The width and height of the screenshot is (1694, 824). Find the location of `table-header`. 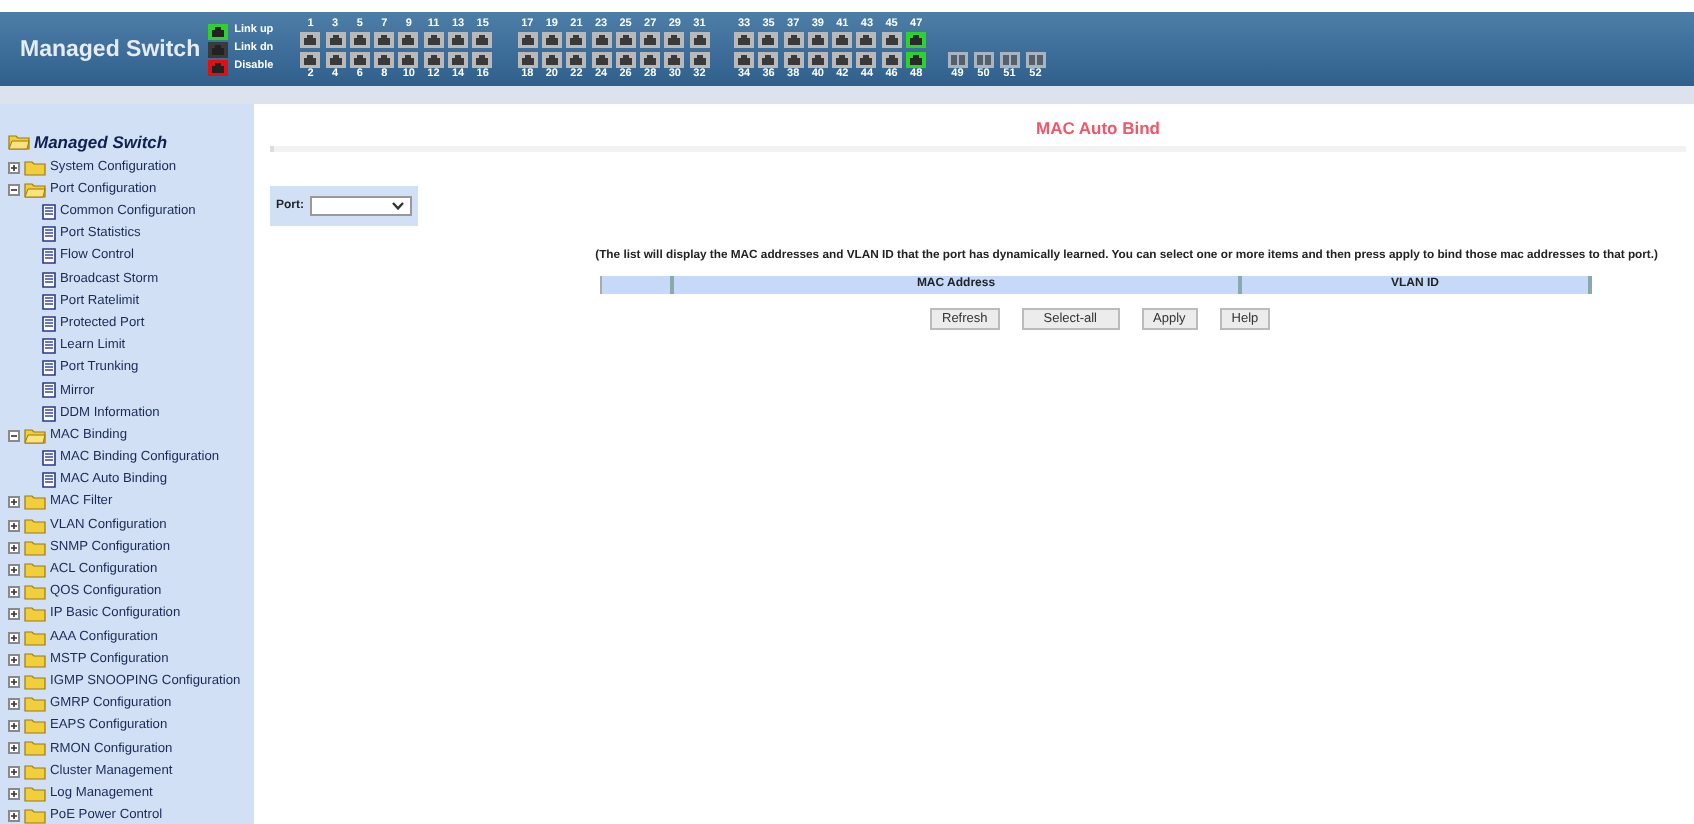

table-header is located at coordinates (637, 285).